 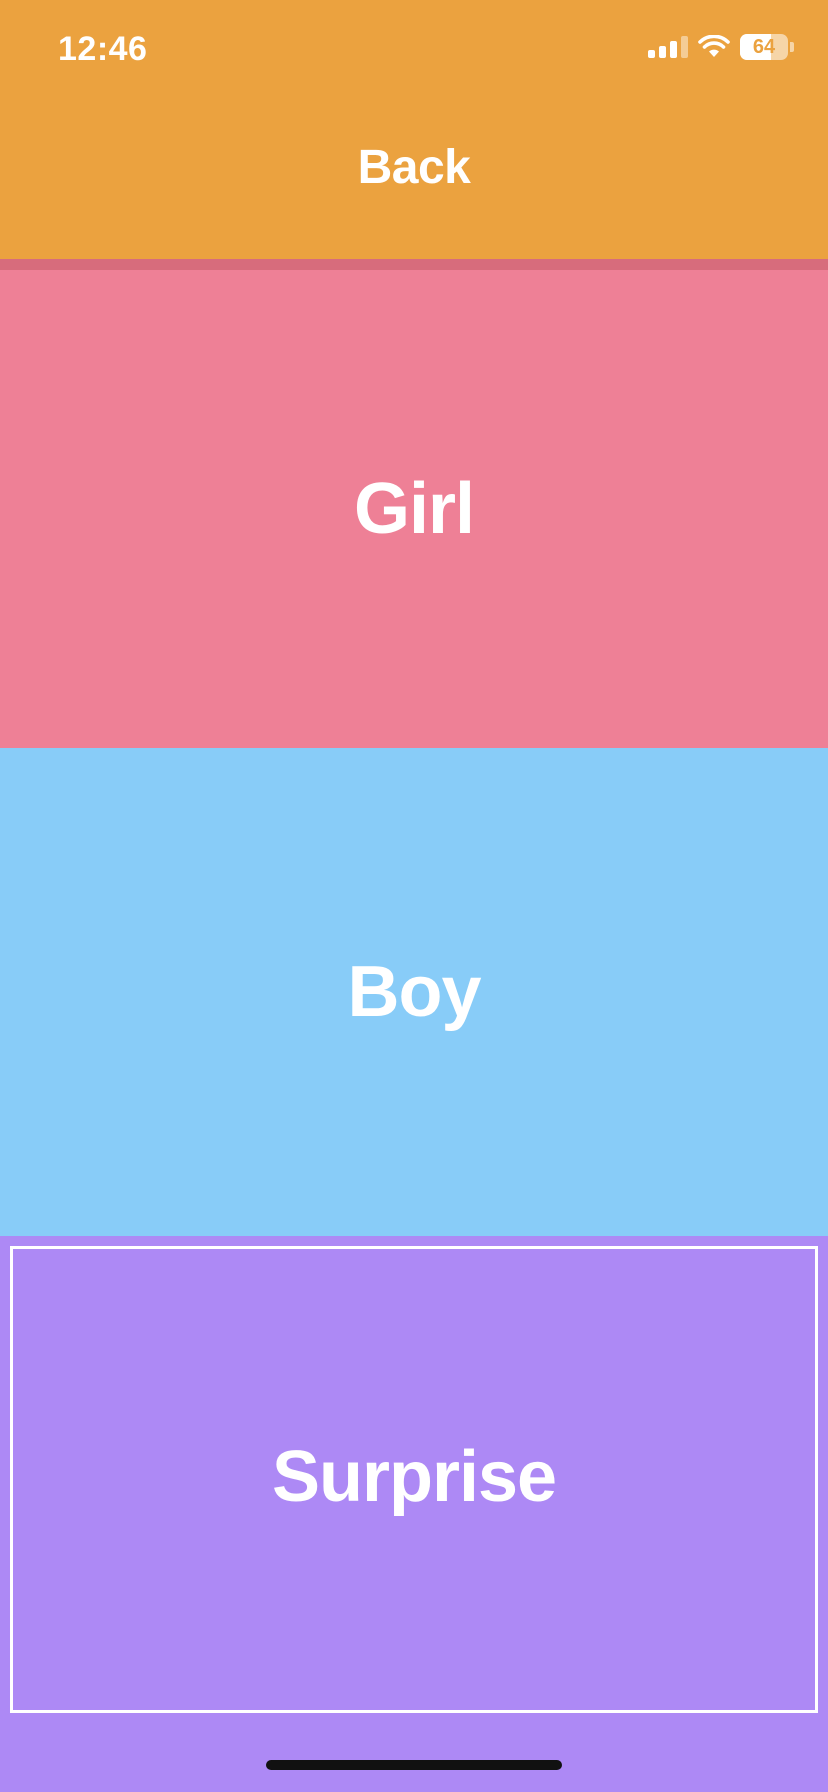 I want to click on girl-option-label: Girl, so click(x=414, y=509).